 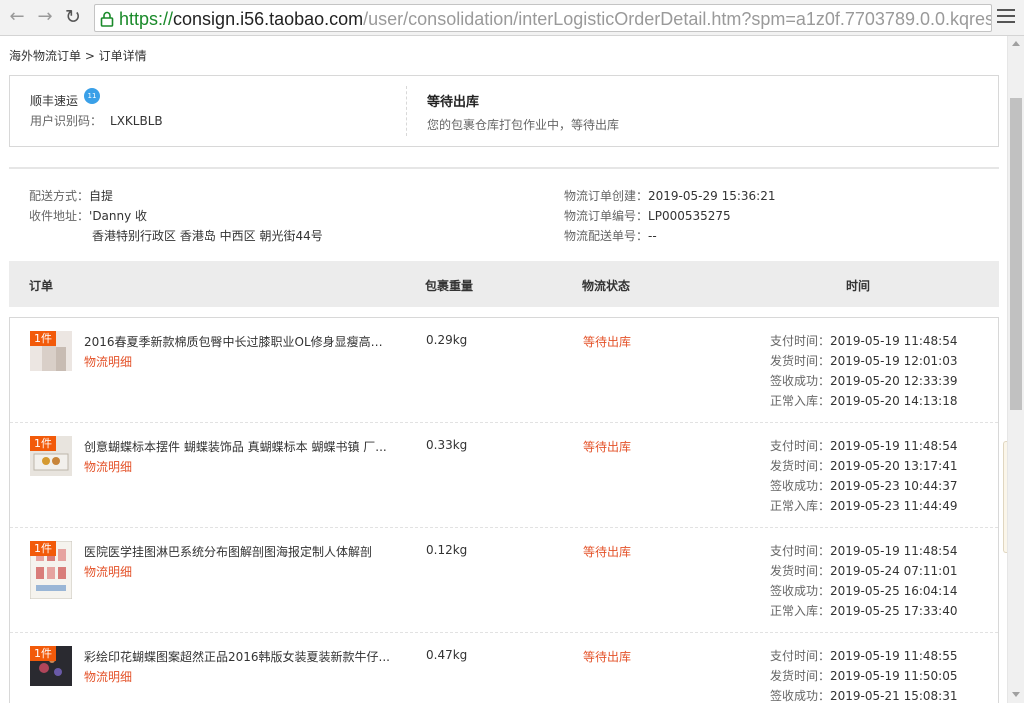 What do you see at coordinates (447, 445) in the screenshot?
I see `package-weight: 0.33kg` at bounding box center [447, 445].